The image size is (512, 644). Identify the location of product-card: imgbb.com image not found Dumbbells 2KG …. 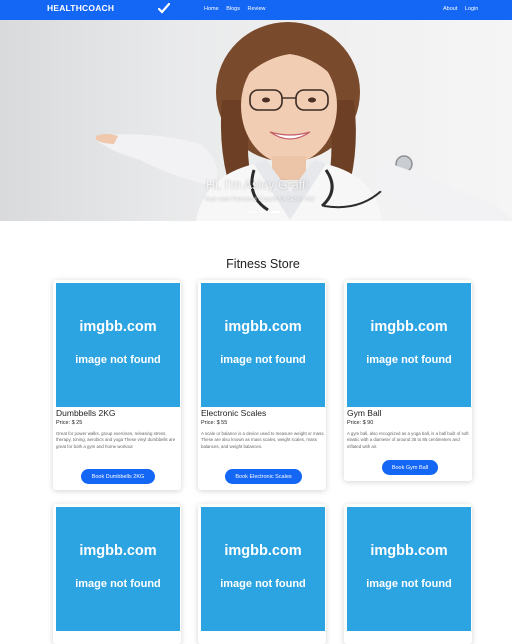
(117, 385).